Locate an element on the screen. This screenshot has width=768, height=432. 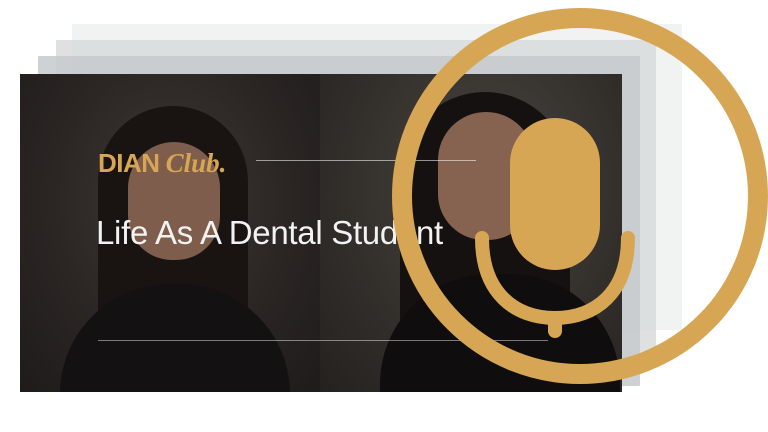
microphone-stand is located at coordinates (555, 327).